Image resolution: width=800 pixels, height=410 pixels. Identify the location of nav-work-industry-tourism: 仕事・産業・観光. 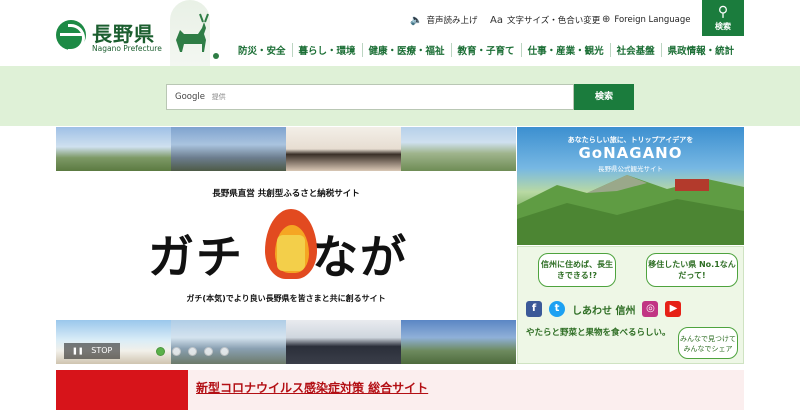
(565, 50).